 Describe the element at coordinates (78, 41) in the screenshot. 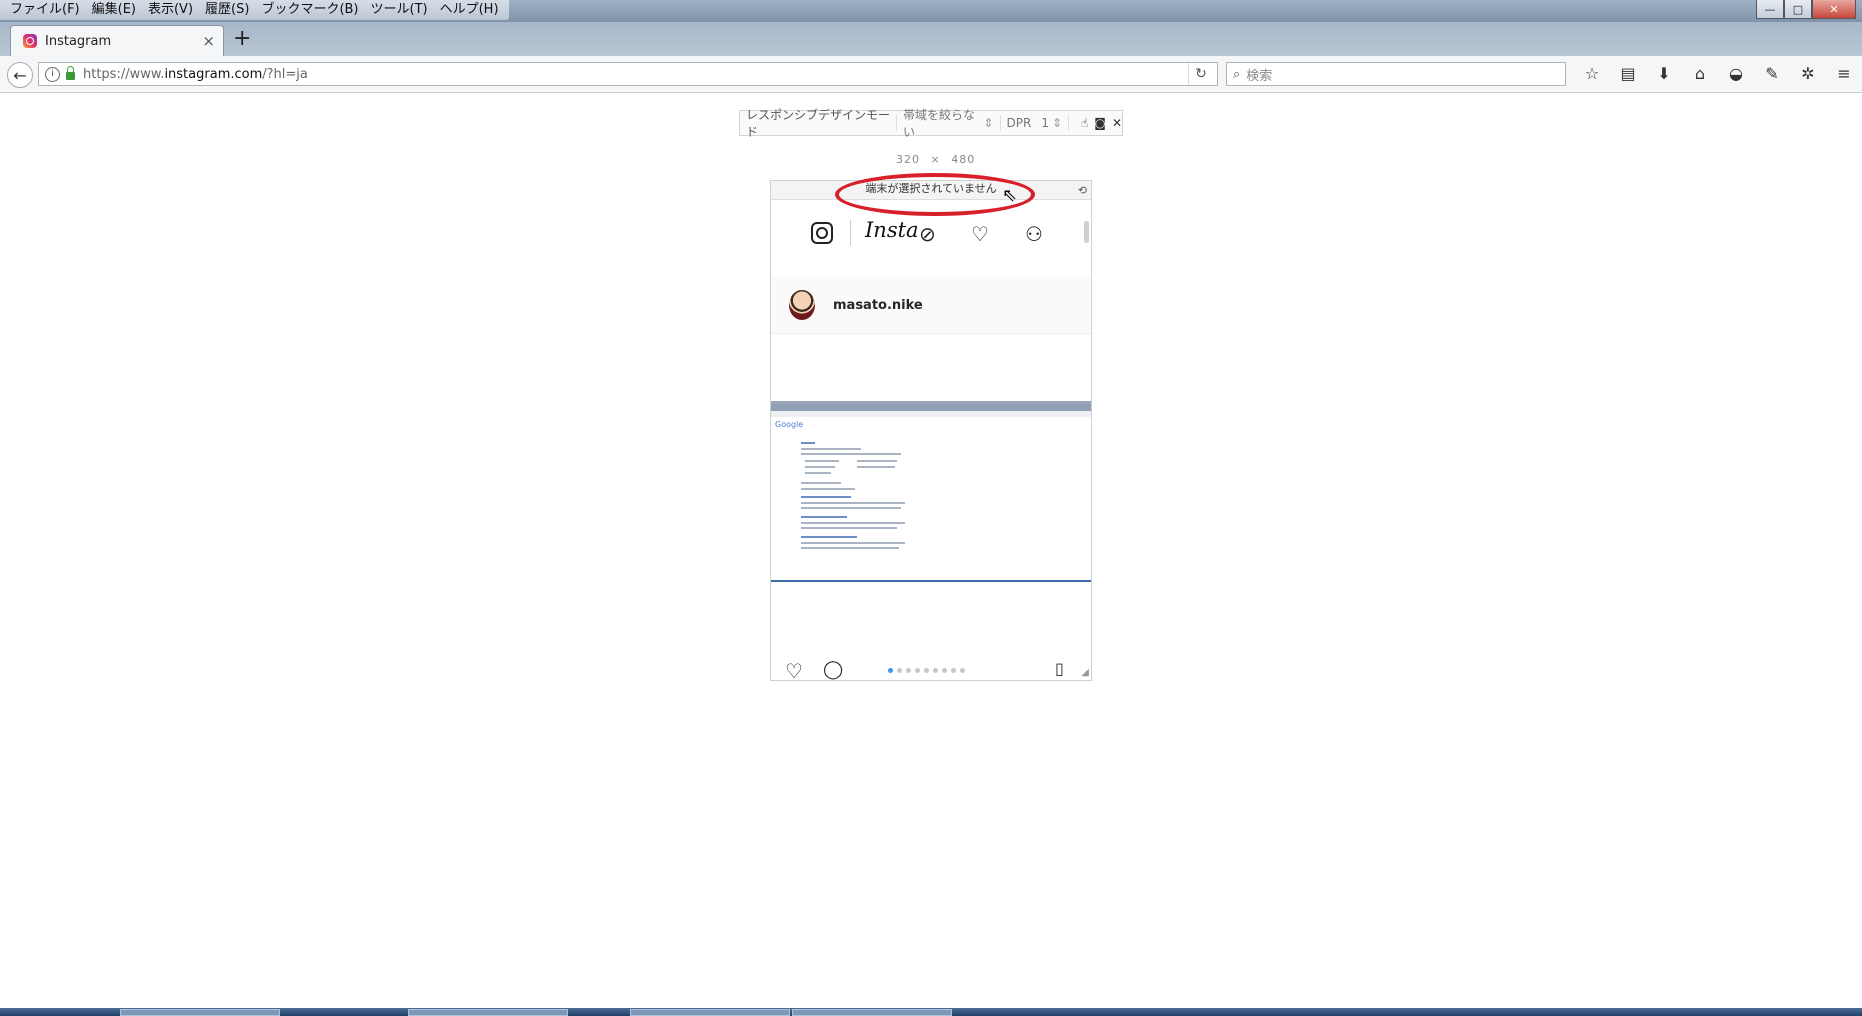

I see `tab-title: Instagram` at that location.